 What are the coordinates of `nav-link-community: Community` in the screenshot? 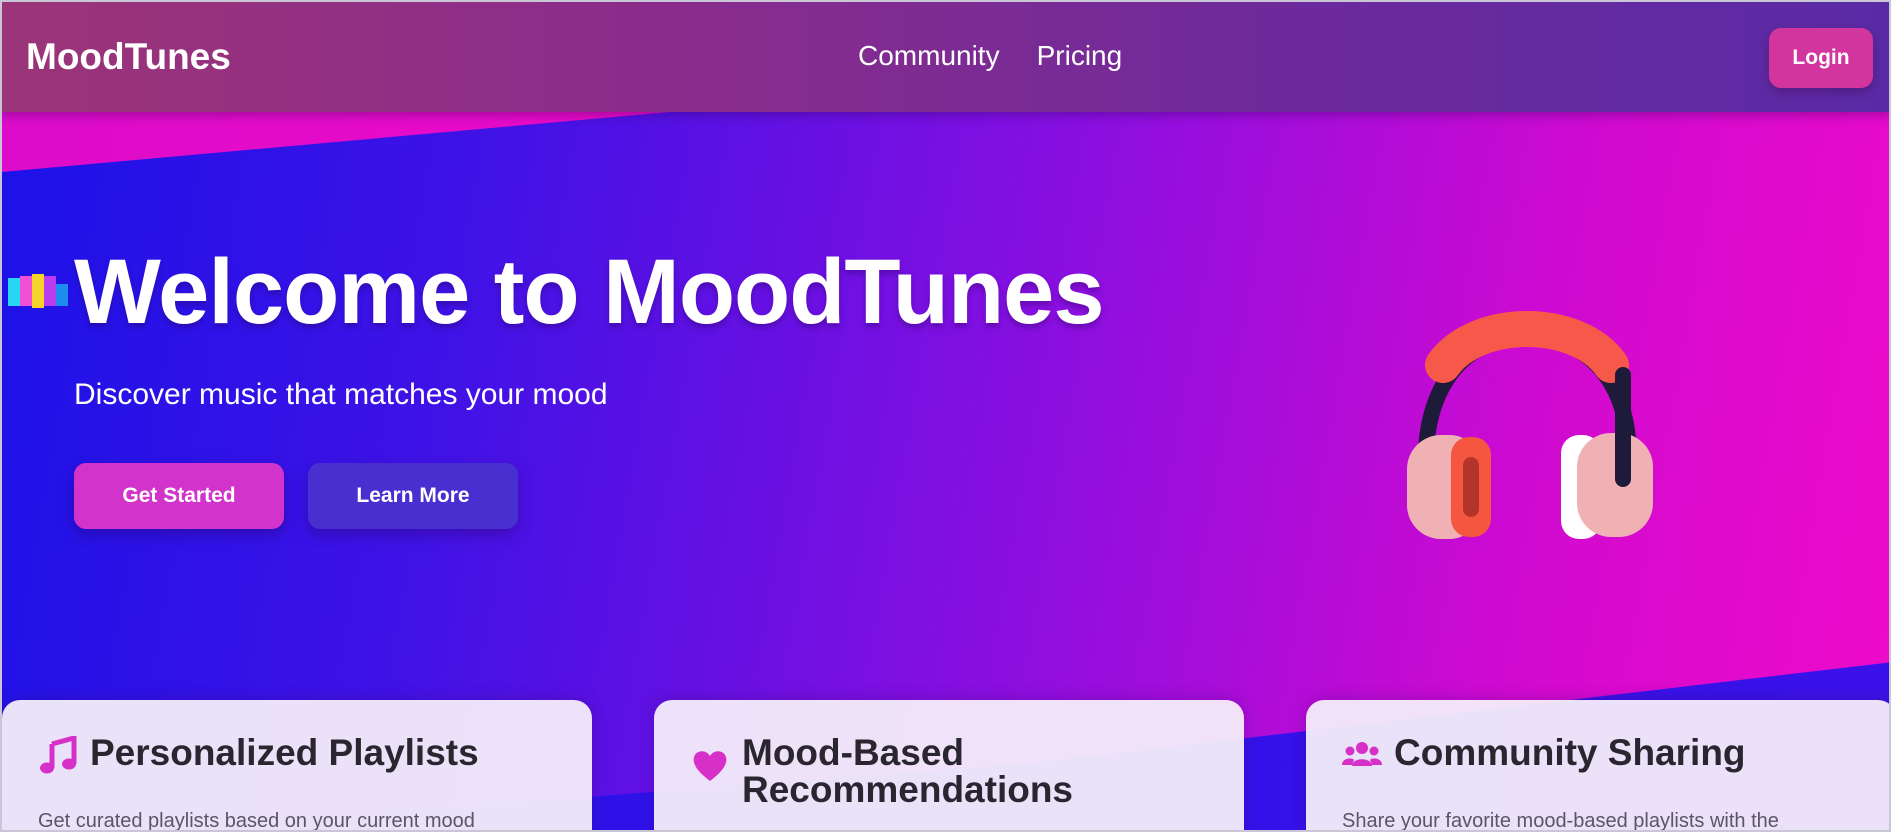 It's located at (929, 56).